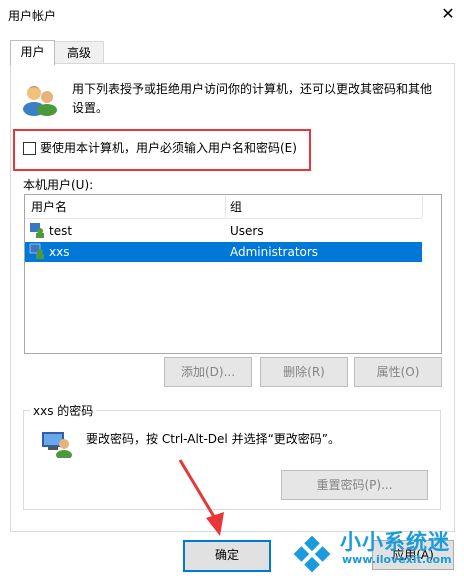 The image size is (464, 580). Describe the element at coordinates (40, 101) in the screenshot. I see `users-icon` at that location.